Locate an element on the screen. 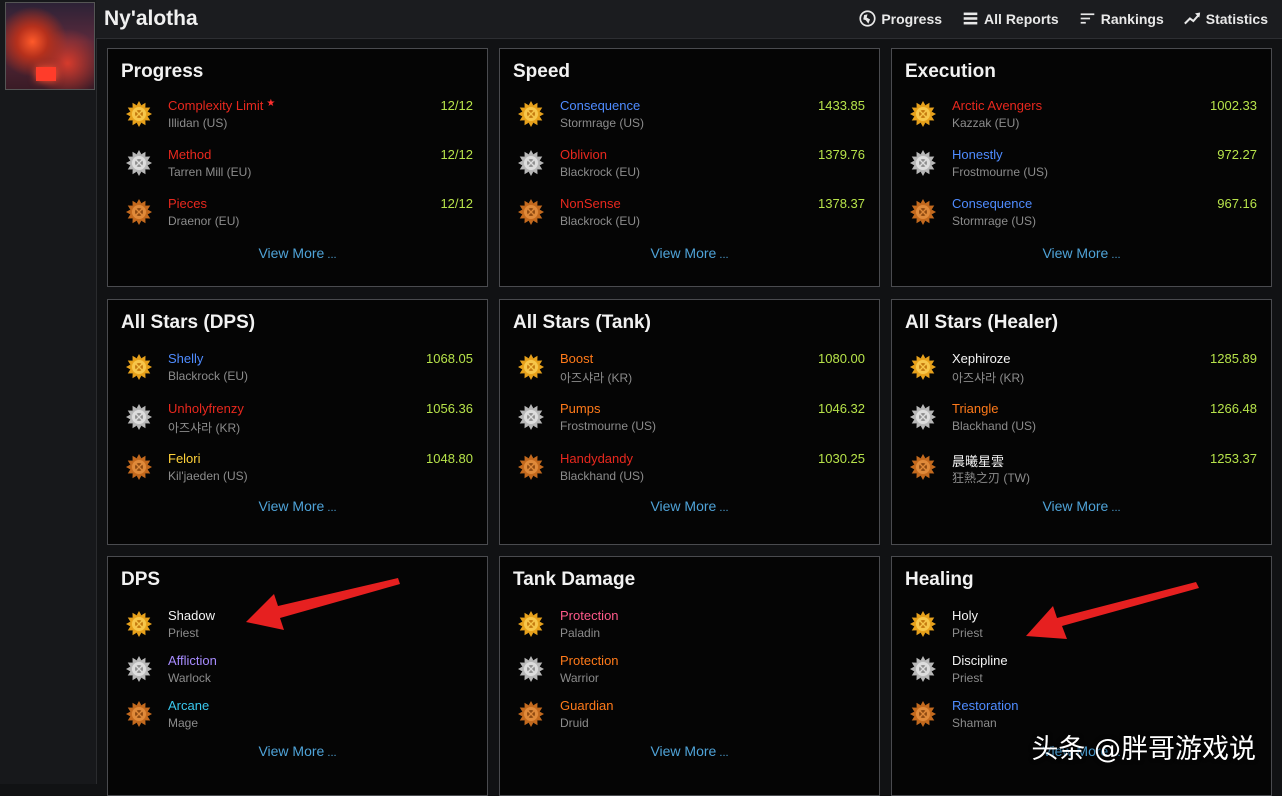 The height and width of the screenshot is (796, 1282). zone-title: Ny'alotha is located at coordinates (151, 18).